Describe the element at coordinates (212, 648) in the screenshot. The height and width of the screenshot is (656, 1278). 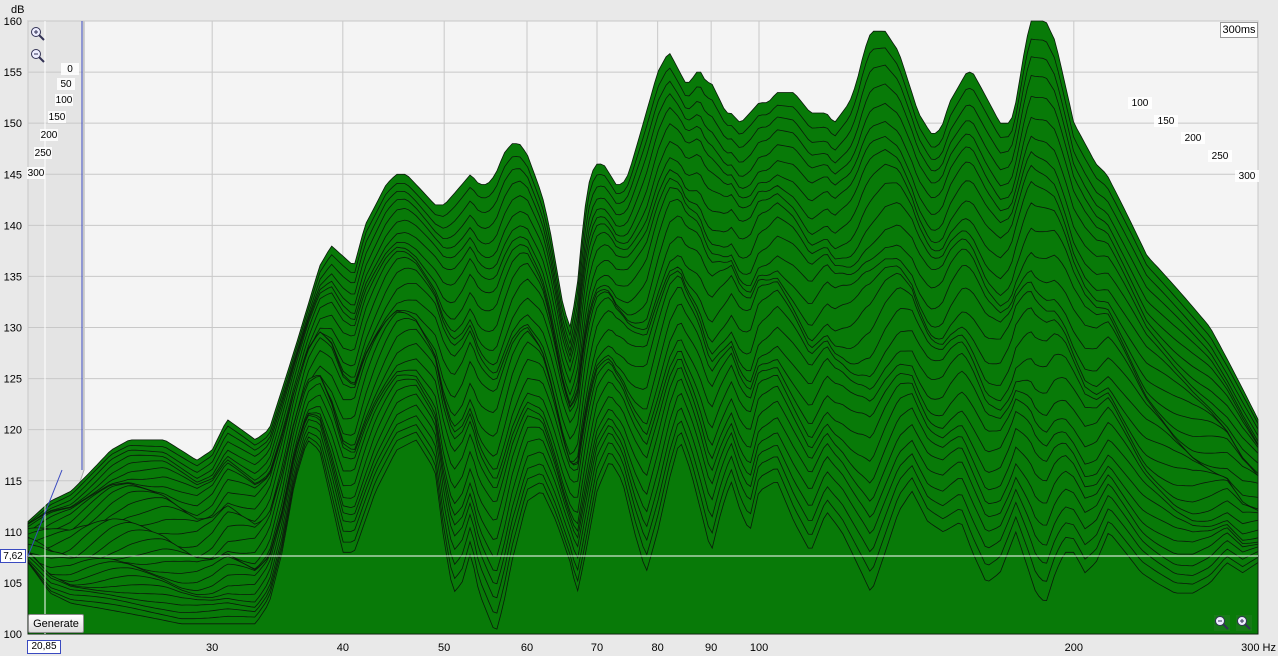
I see `x-tick-label: 30` at that location.